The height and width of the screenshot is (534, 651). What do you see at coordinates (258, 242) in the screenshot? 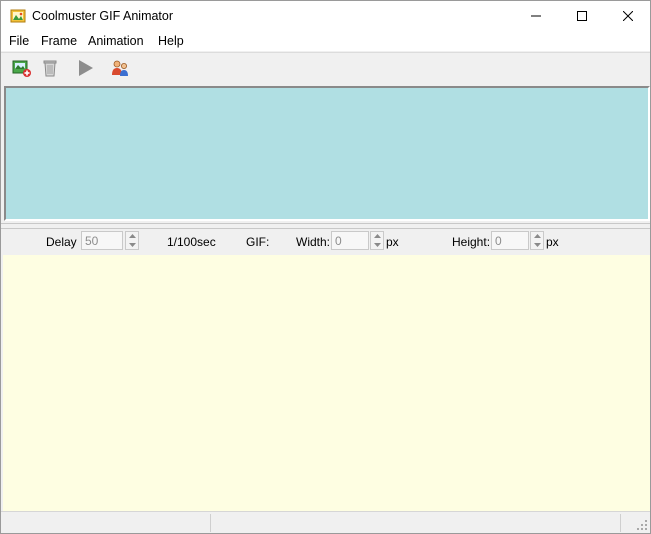
I see `gif-label: GIF:` at bounding box center [258, 242].